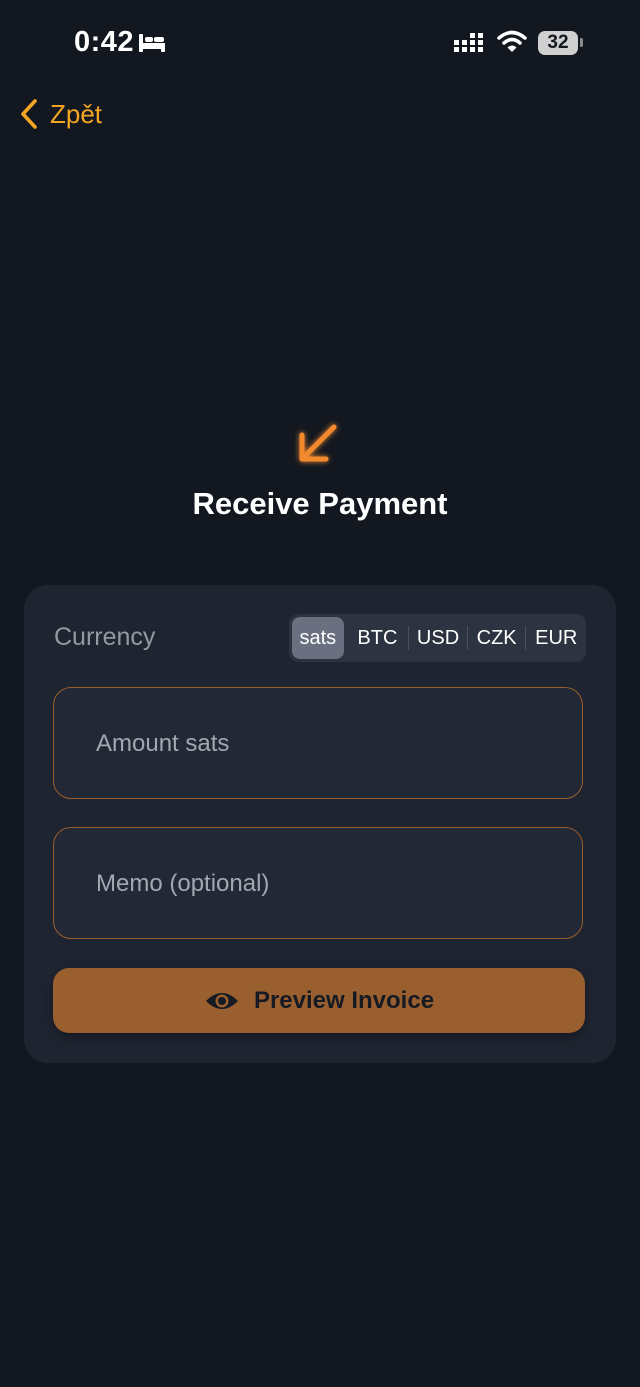 This screenshot has width=640, height=1387. What do you see at coordinates (558, 43) in the screenshot?
I see `battery-indicator: 32` at bounding box center [558, 43].